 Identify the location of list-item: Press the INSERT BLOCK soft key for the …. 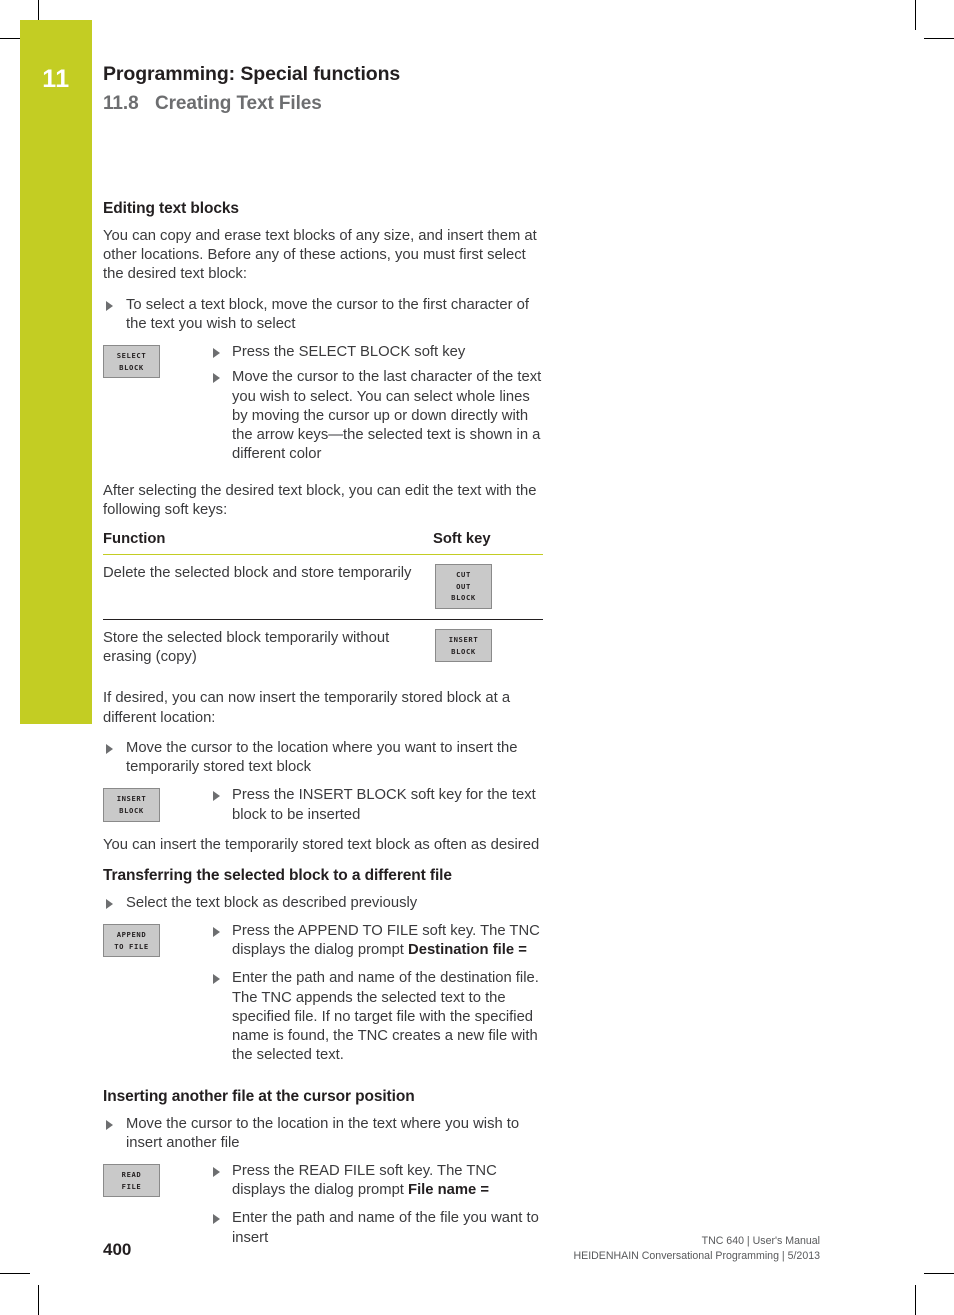
(376, 805).